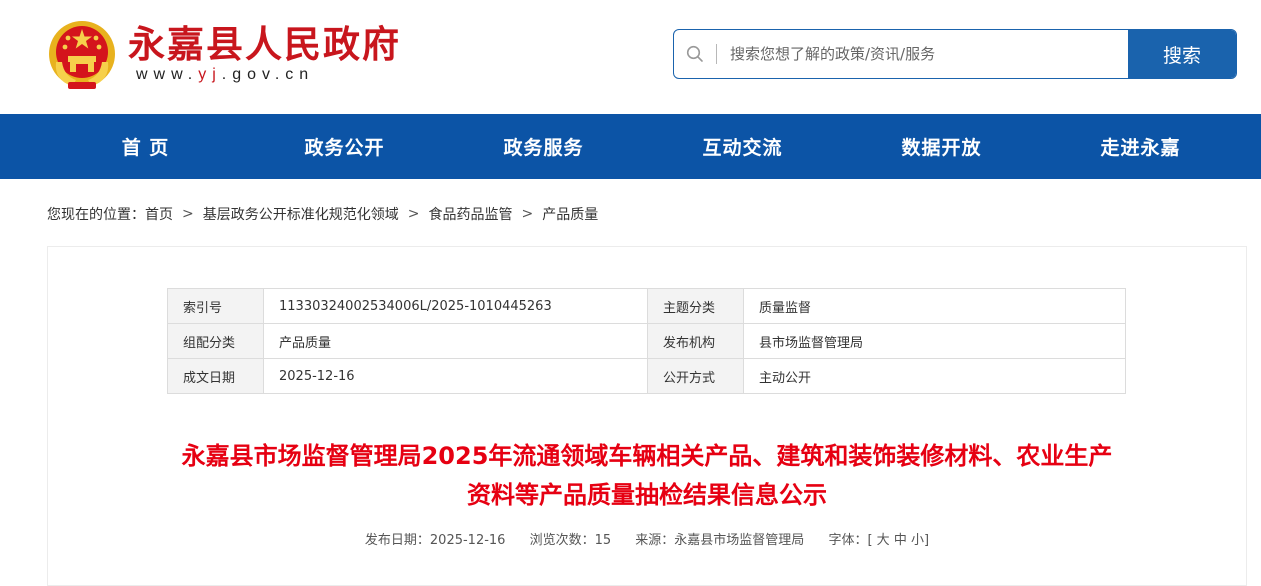  I want to click on national-emblem-icon, so click(82, 55).